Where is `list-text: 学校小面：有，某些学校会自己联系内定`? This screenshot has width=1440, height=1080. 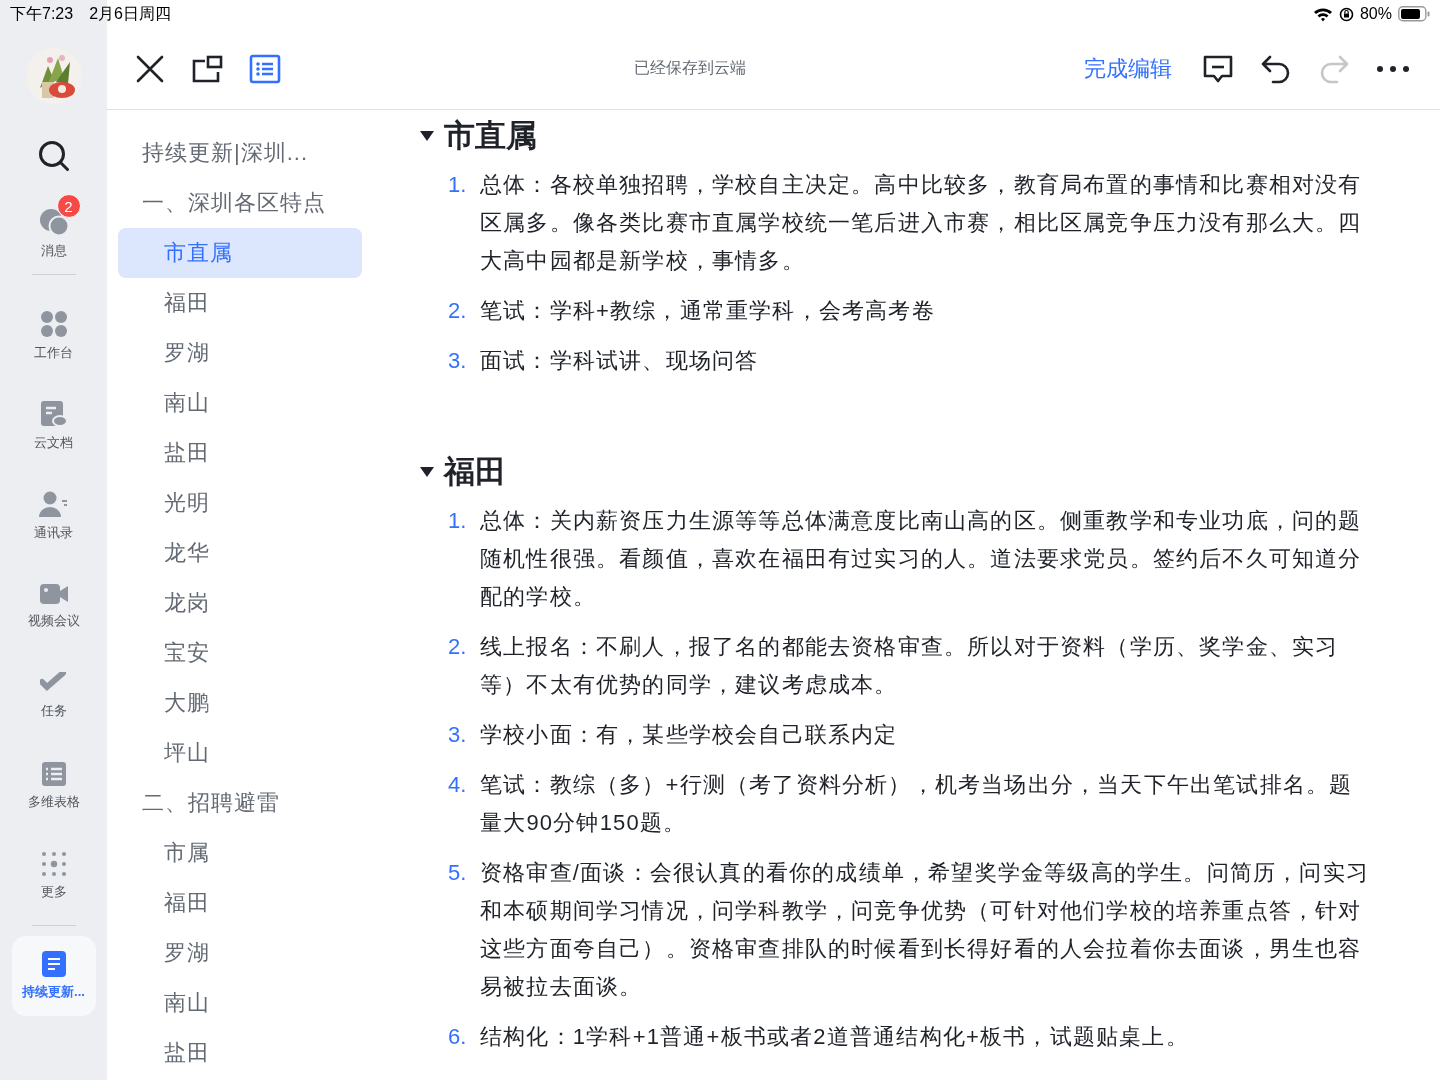
list-text: 学校小面：有，某些学校会自己联系内定 is located at coordinates (689, 735).